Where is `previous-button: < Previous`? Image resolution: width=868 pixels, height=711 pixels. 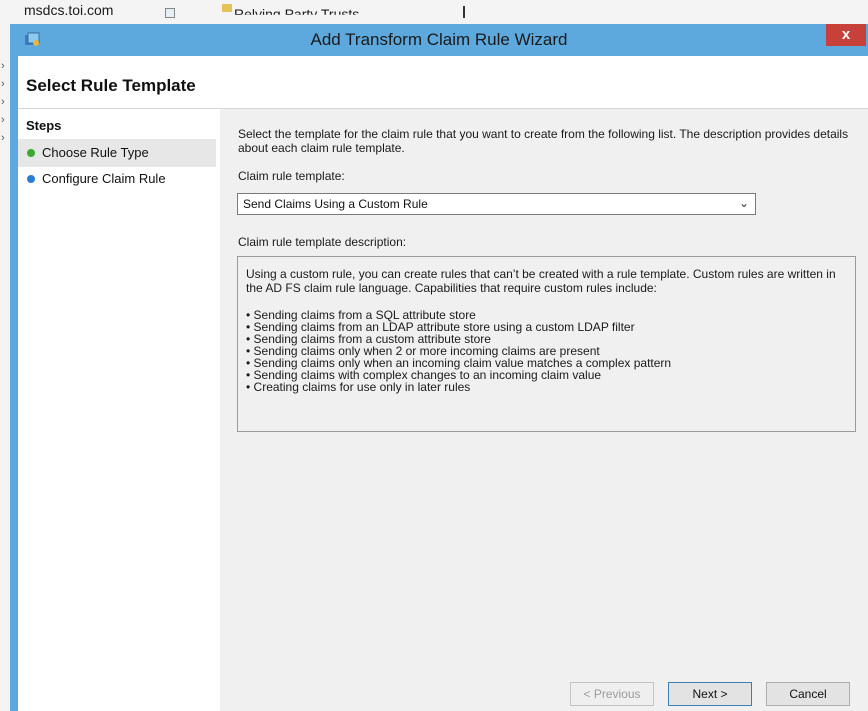
previous-button: < Previous is located at coordinates (612, 694).